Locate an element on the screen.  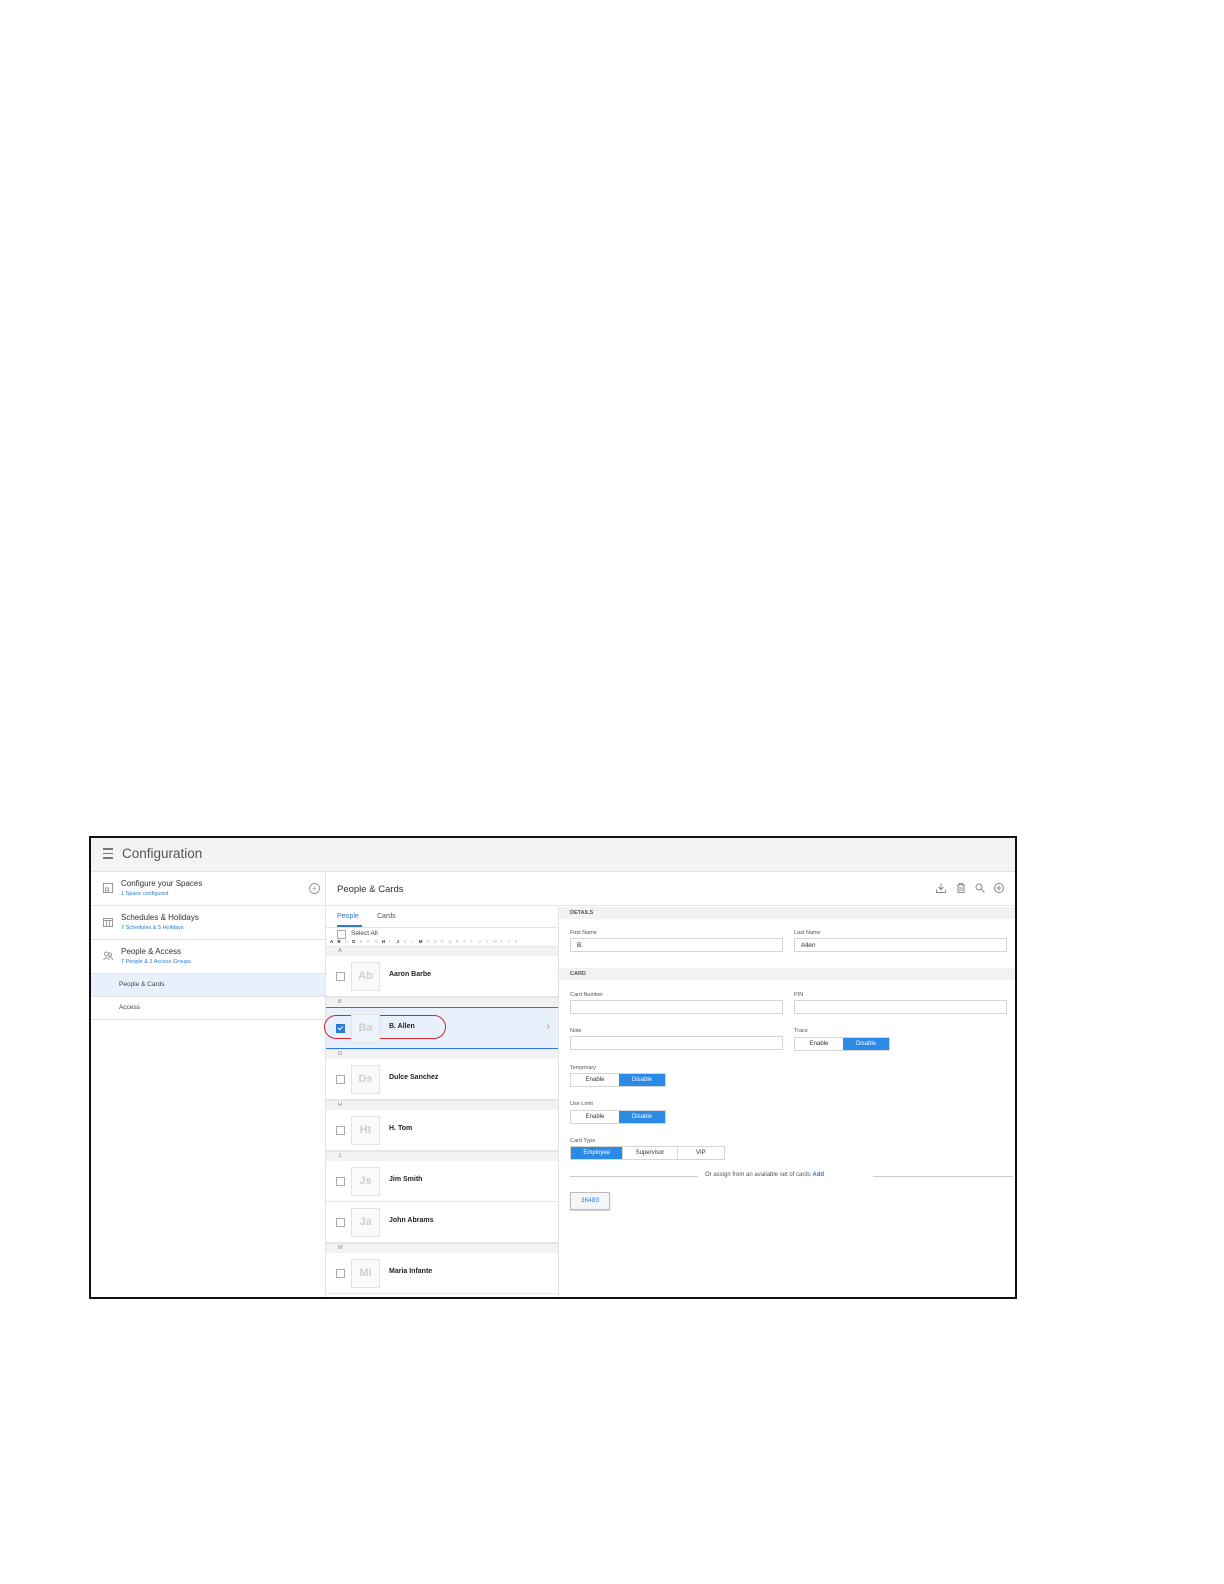
list-item: Ja John Abrams is located at coordinates (442, 1222).